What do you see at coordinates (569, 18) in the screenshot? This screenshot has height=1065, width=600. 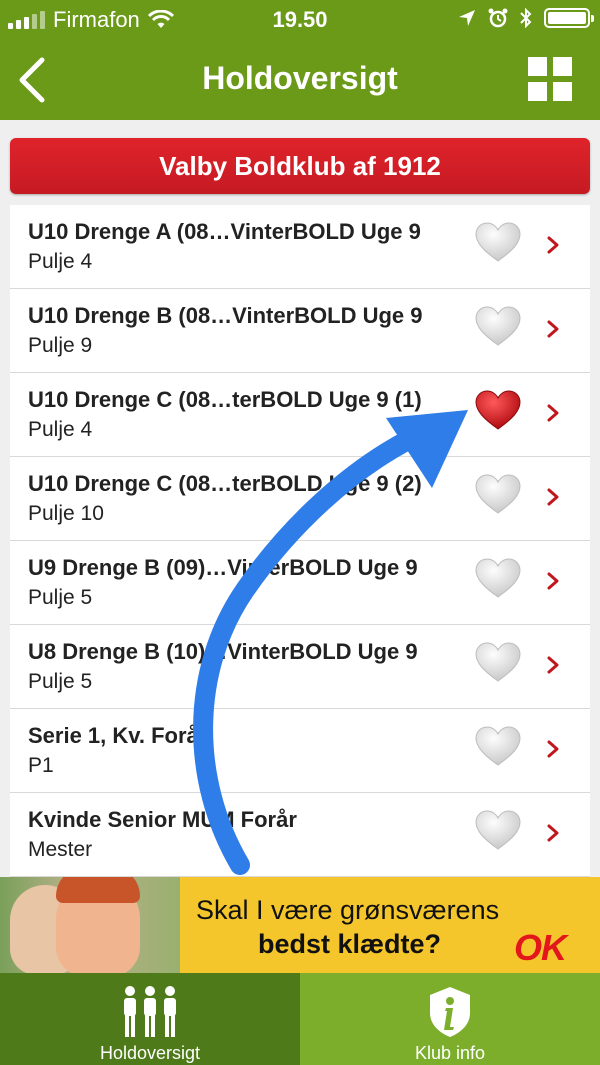 I see `battery-icon` at bounding box center [569, 18].